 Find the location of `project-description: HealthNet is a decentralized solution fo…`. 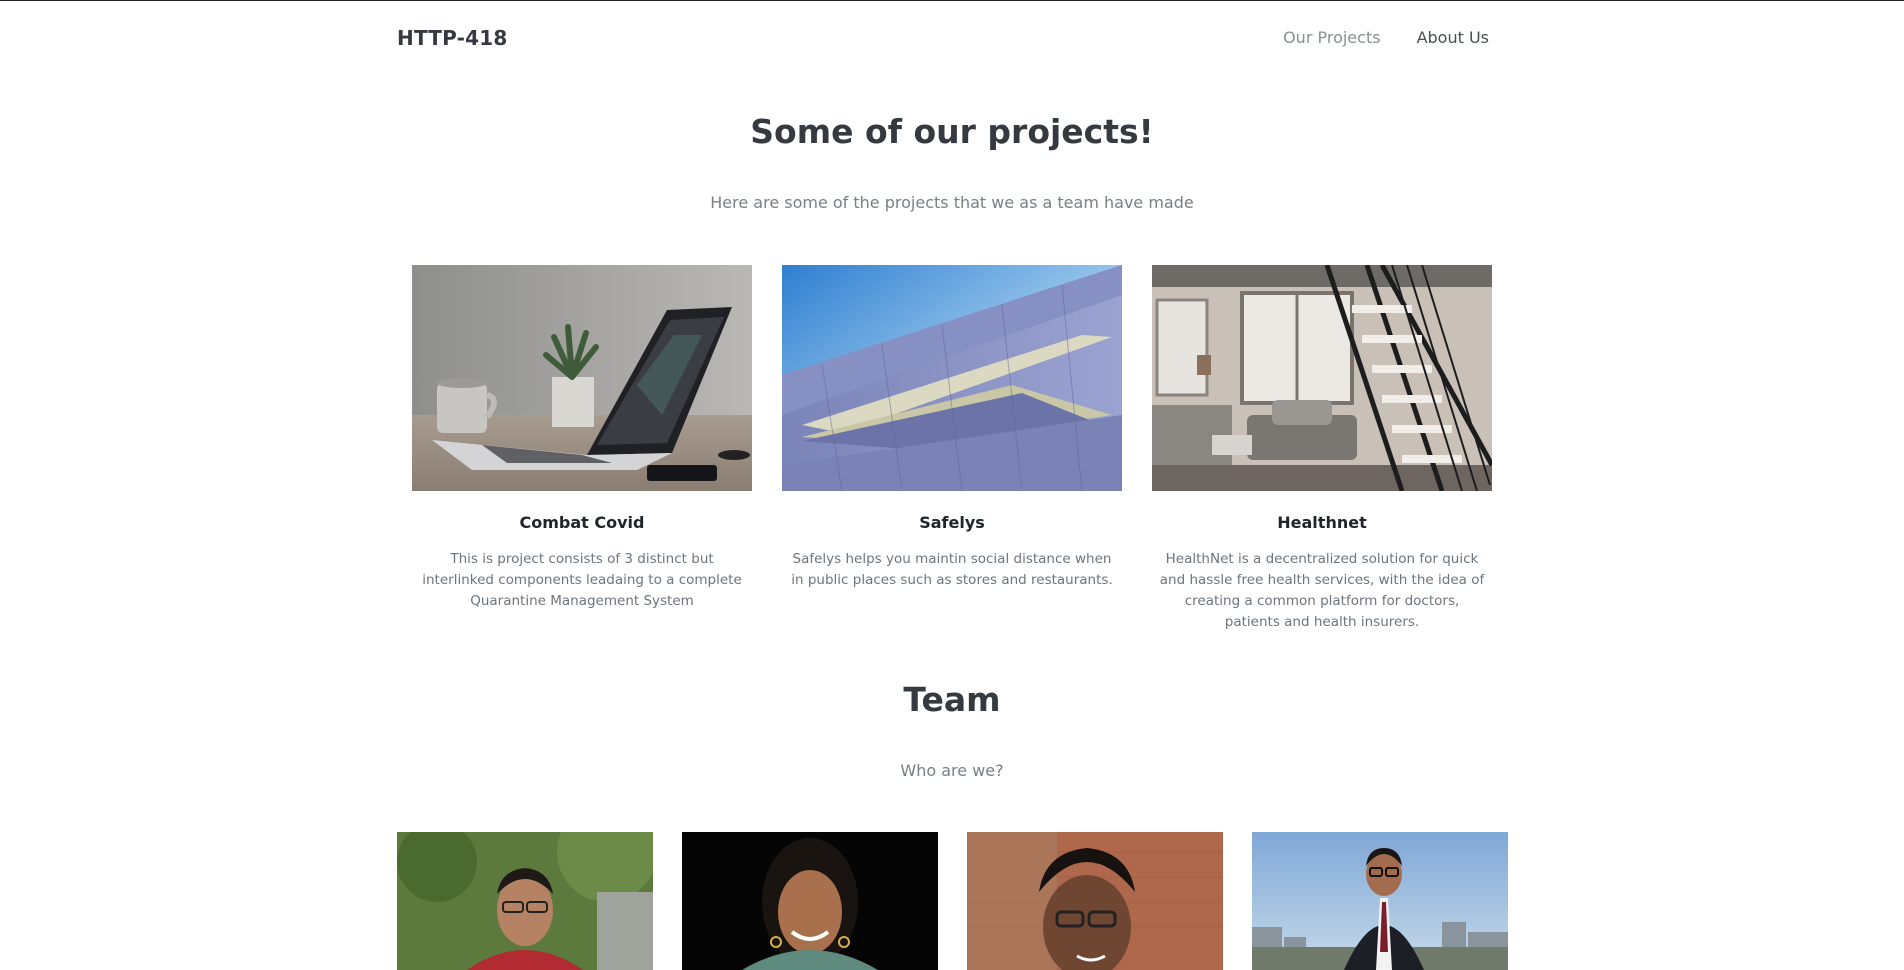

project-description: HealthNet is a decentralized solution fo… is located at coordinates (1322, 590).